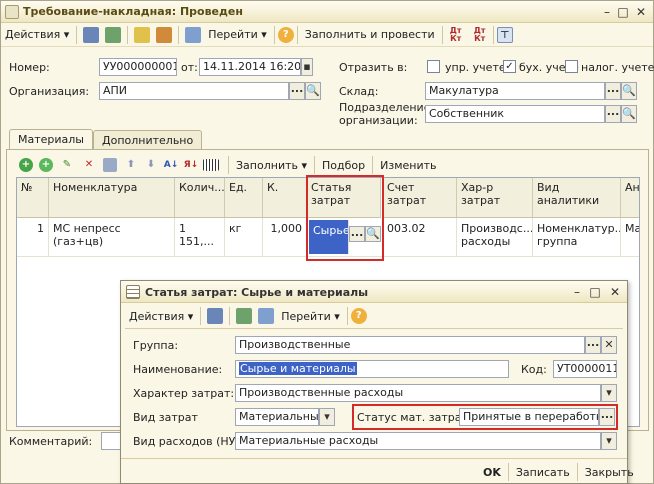  What do you see at coordinates (504, 34) in the screenshot?
I see `structure-icon: ⊤` at bounding box center [504, 34].